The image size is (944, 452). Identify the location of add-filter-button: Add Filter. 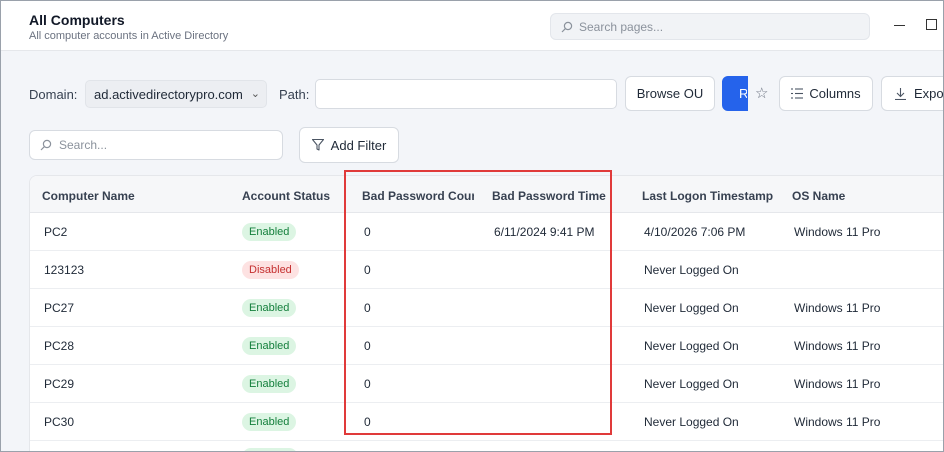
(349, 145).